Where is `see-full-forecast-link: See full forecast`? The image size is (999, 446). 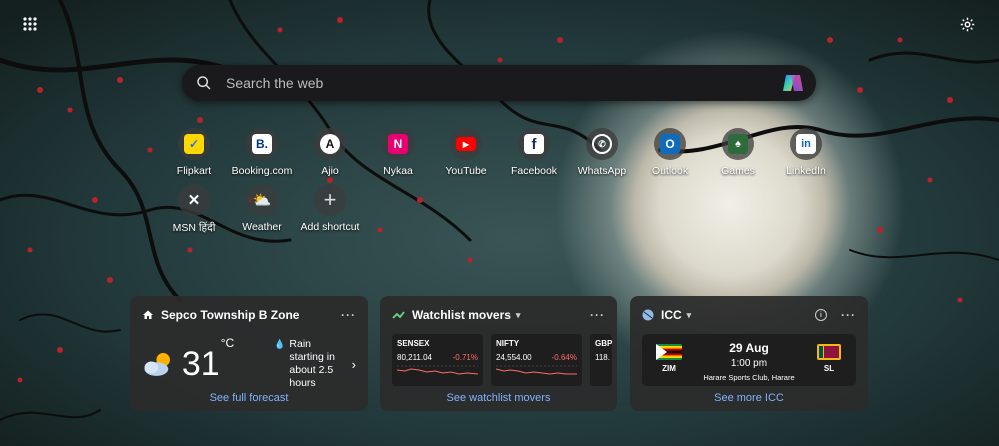
see-full-forecast-link: See full forecast is located at coordinates (249, 398).